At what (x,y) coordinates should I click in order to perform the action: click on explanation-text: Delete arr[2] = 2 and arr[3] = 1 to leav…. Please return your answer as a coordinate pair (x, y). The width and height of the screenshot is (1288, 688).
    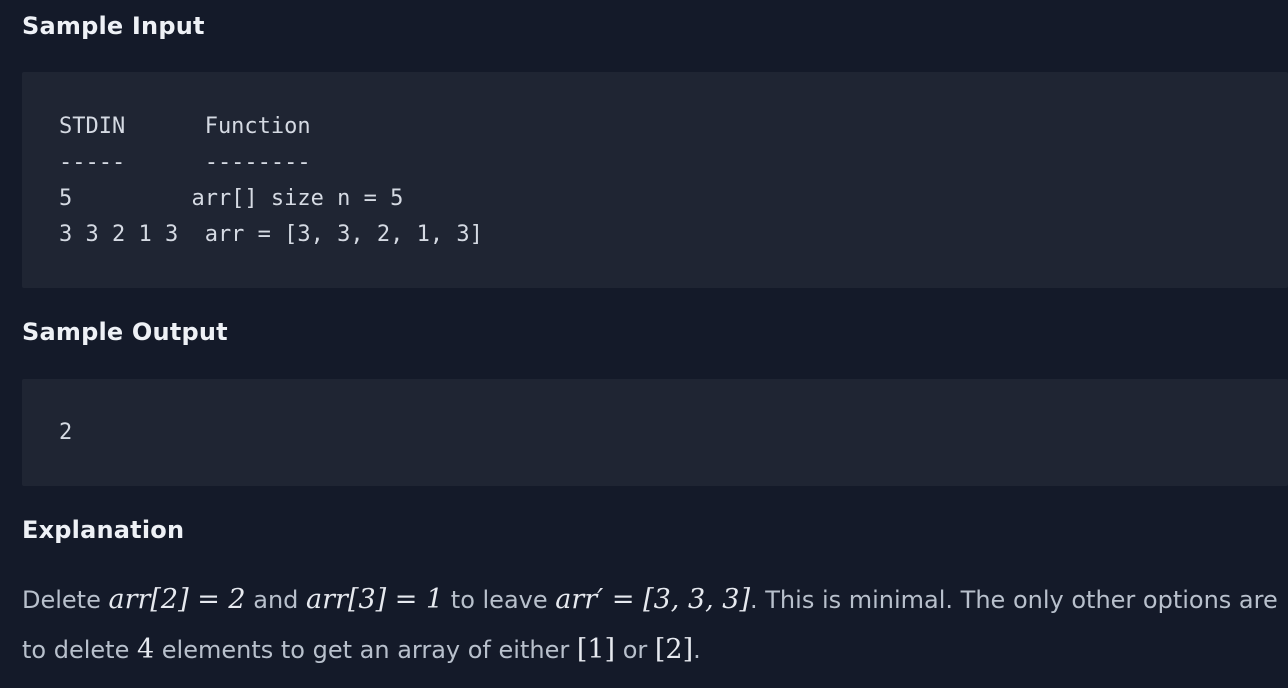
    Looking at the image, I should click on (653, 625).